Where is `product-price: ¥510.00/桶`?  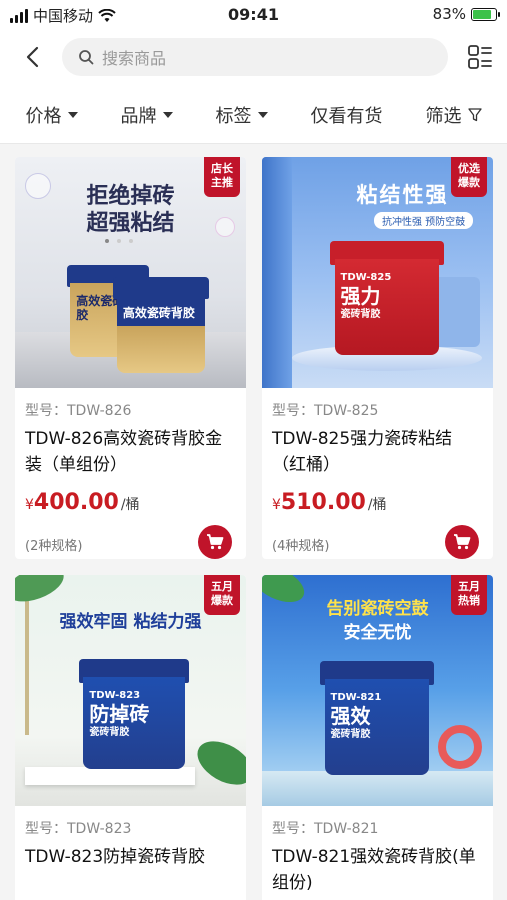 product-price: ¥510.00/桶 is located at coordinates (329, 502).